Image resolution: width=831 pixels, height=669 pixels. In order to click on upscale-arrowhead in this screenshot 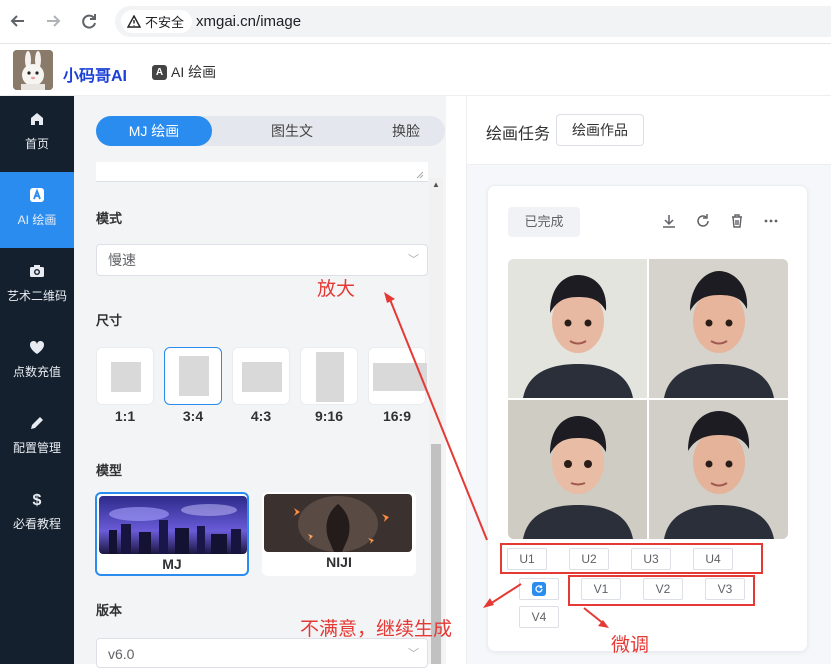, I will do `click(389, 297)`.